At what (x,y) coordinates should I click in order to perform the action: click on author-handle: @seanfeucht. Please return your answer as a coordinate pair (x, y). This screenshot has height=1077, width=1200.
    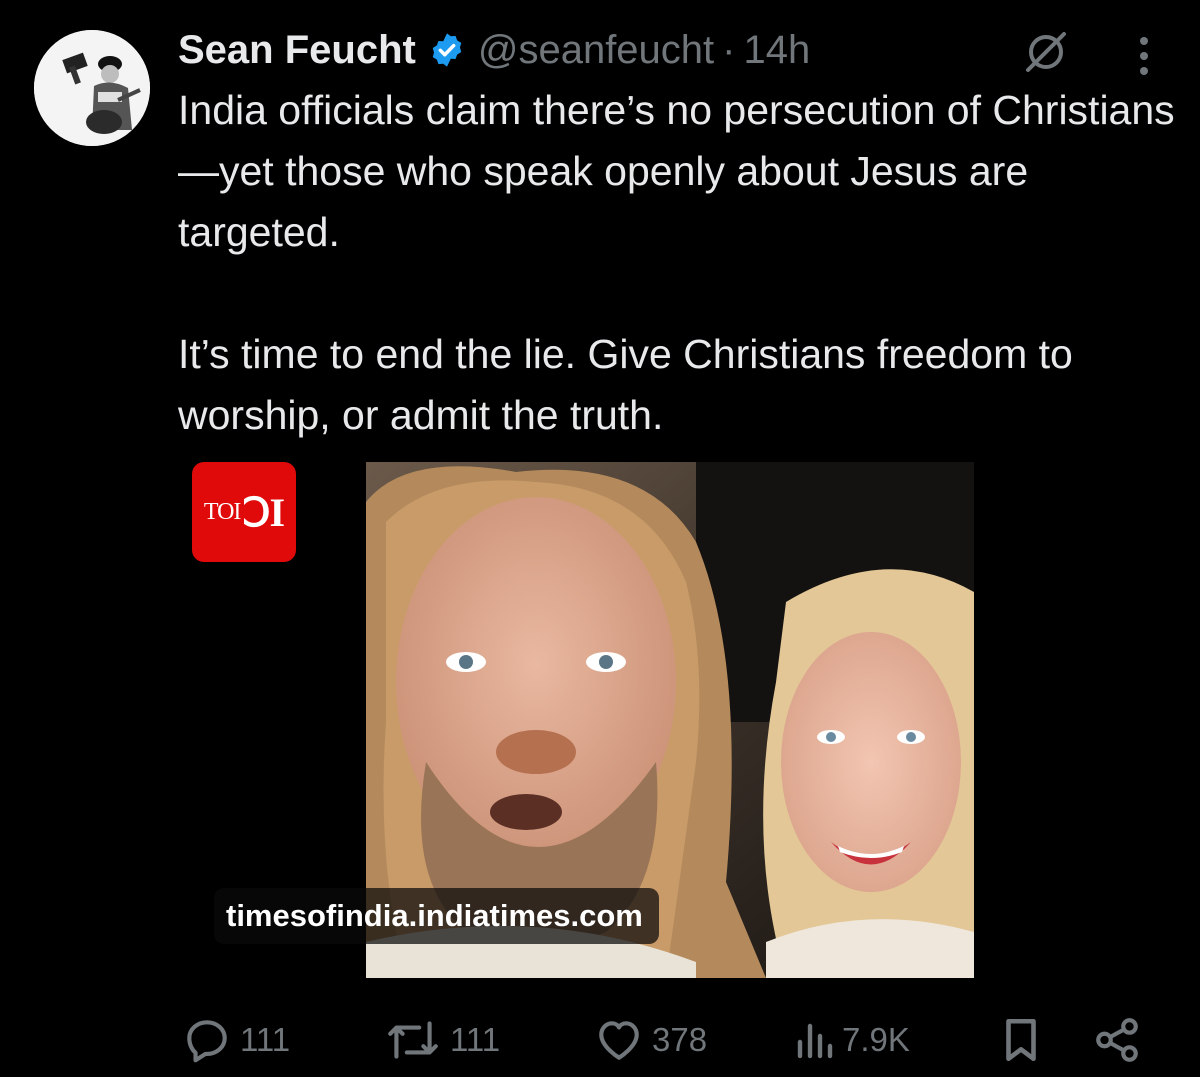
    Looking at the image, I should click on (596, 50).